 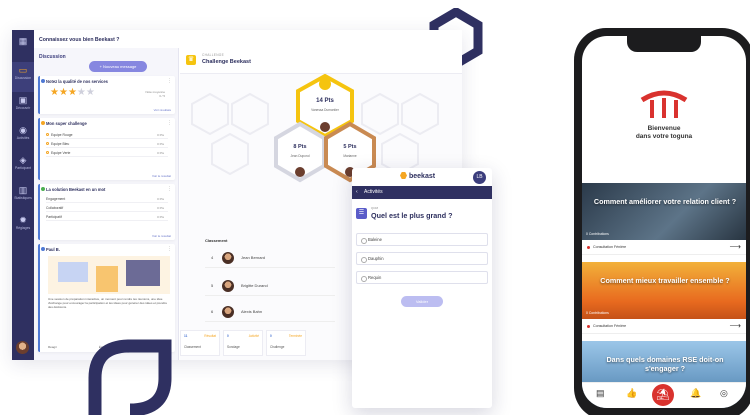 I want to click on user-avatar: LB, so click(x=479, y=177).